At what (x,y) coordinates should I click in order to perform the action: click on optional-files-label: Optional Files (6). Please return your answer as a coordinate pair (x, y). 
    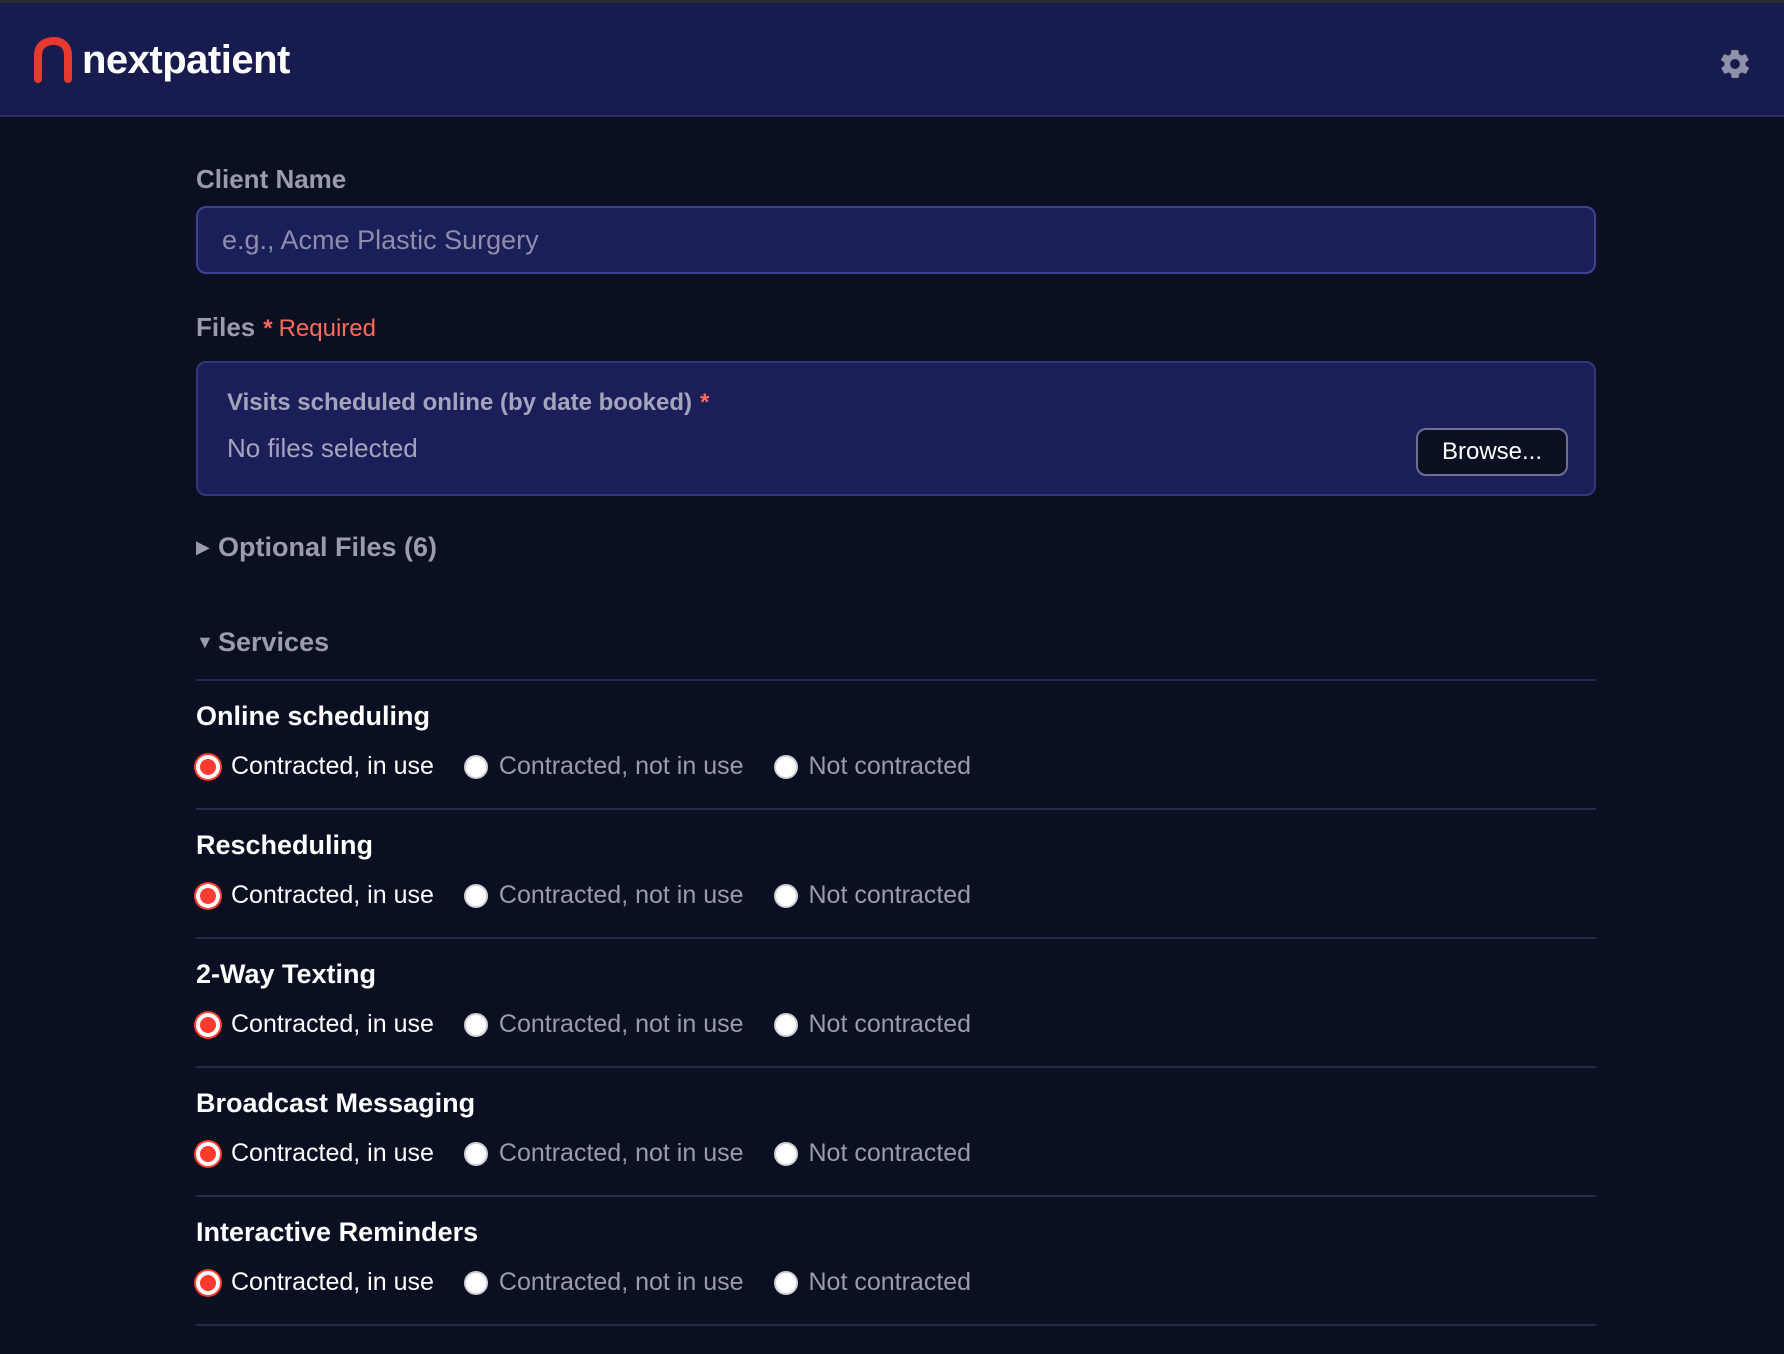
    Looking at the image, I should click on (328, 547).